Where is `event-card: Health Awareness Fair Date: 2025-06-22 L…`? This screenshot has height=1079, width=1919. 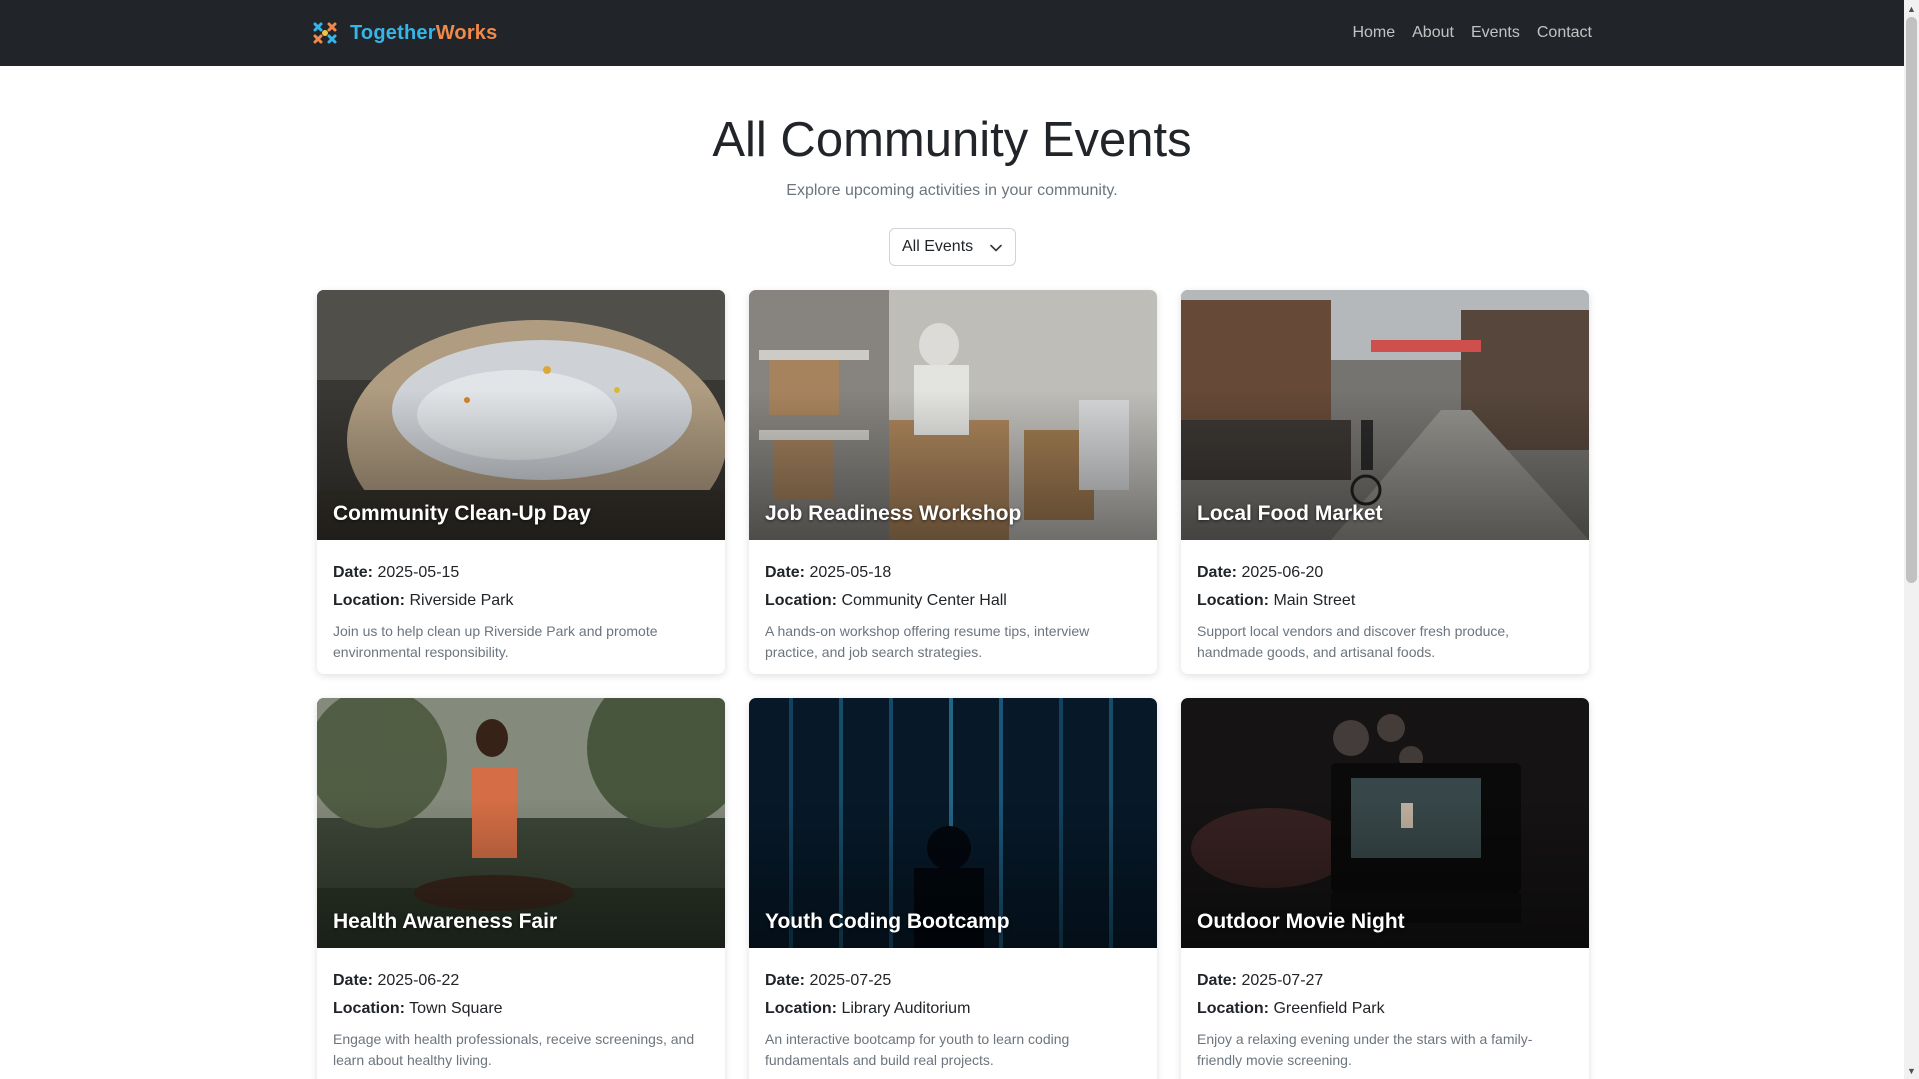 event-card: Health Awareness Fair Date: 2025-06-22 L… is located at coordinates (521, 888).